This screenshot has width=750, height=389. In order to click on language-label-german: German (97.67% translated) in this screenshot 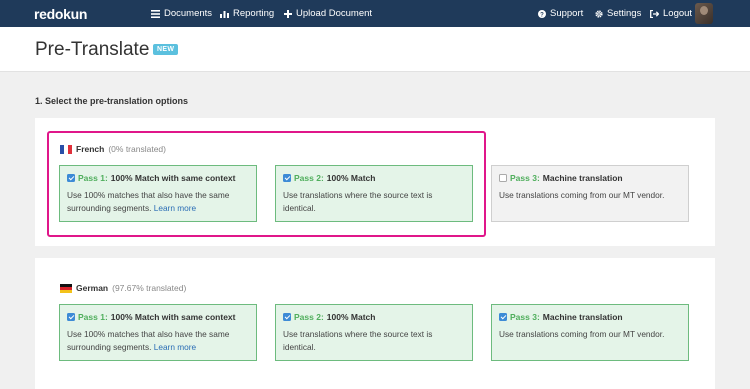, I will do `click(123, 288)`.